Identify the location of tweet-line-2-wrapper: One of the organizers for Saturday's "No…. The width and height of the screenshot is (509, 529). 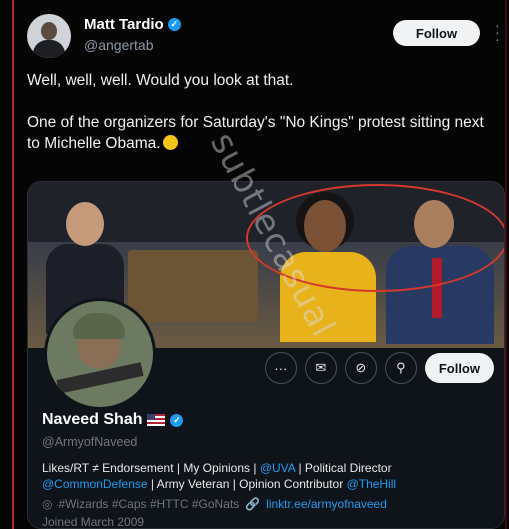
(262, 133).